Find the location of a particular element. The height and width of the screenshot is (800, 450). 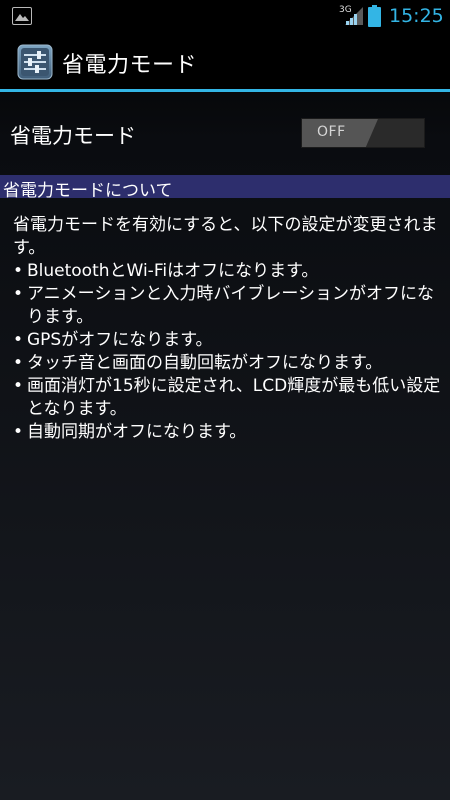

power-saving-label: 省電力モード is located at coordinates (73, 136).